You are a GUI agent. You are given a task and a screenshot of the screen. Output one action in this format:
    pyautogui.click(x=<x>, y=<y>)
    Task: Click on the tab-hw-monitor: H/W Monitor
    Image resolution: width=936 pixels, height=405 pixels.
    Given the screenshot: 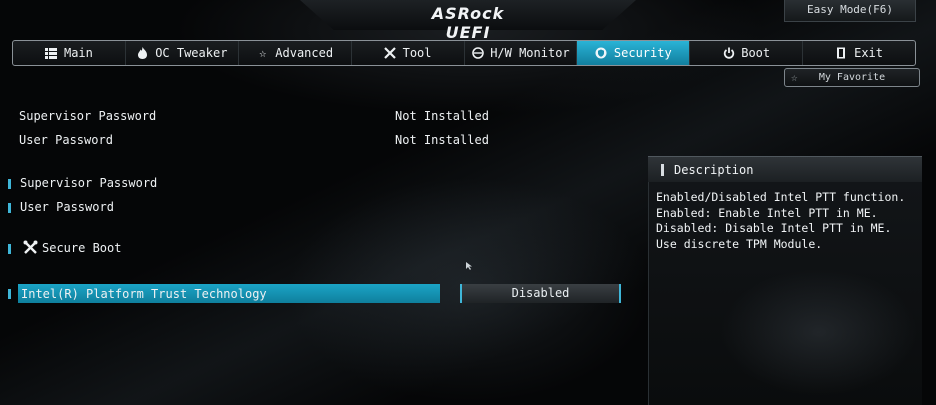 What is the action you would take?
    pyautogui.click(x=521, y=53)
    